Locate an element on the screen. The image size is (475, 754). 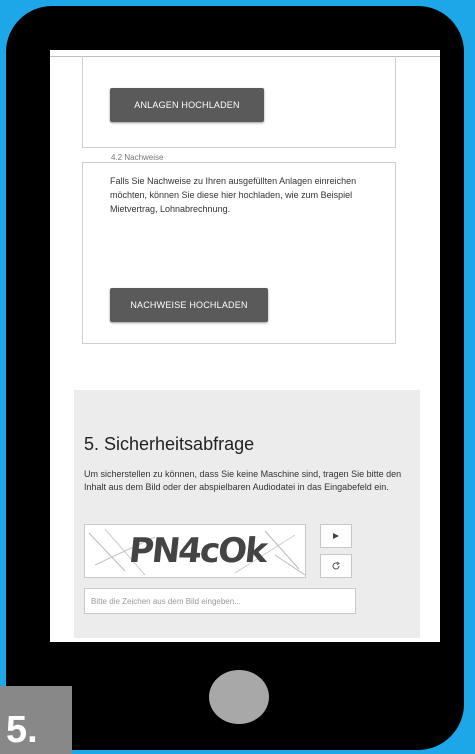
captcha-text: PN4cOk is located at coordinates (197, 551).